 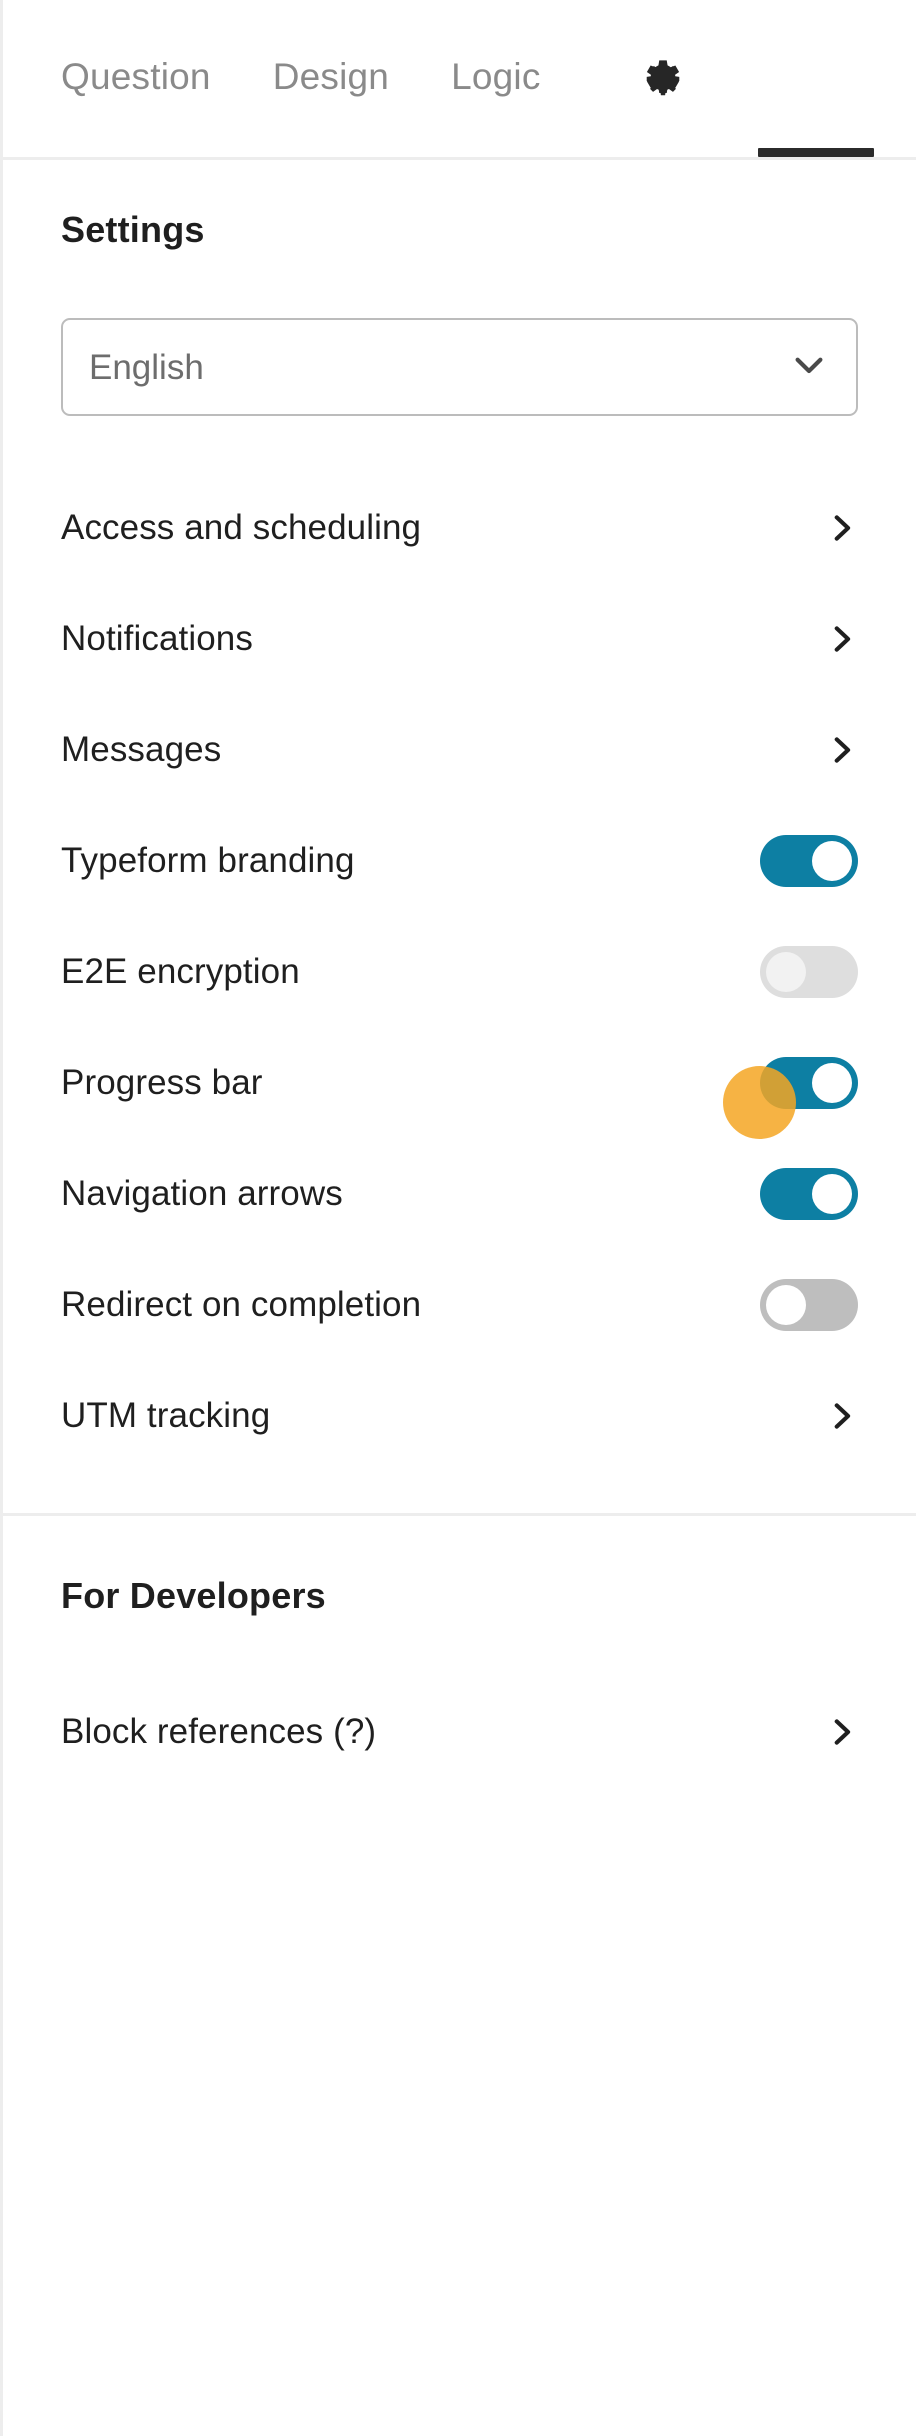 What do you see at coordinates (459, 1651) in the screenshot?
I see `developers-section: For Developers Block references (?)` at bounding box center [459, 1651].